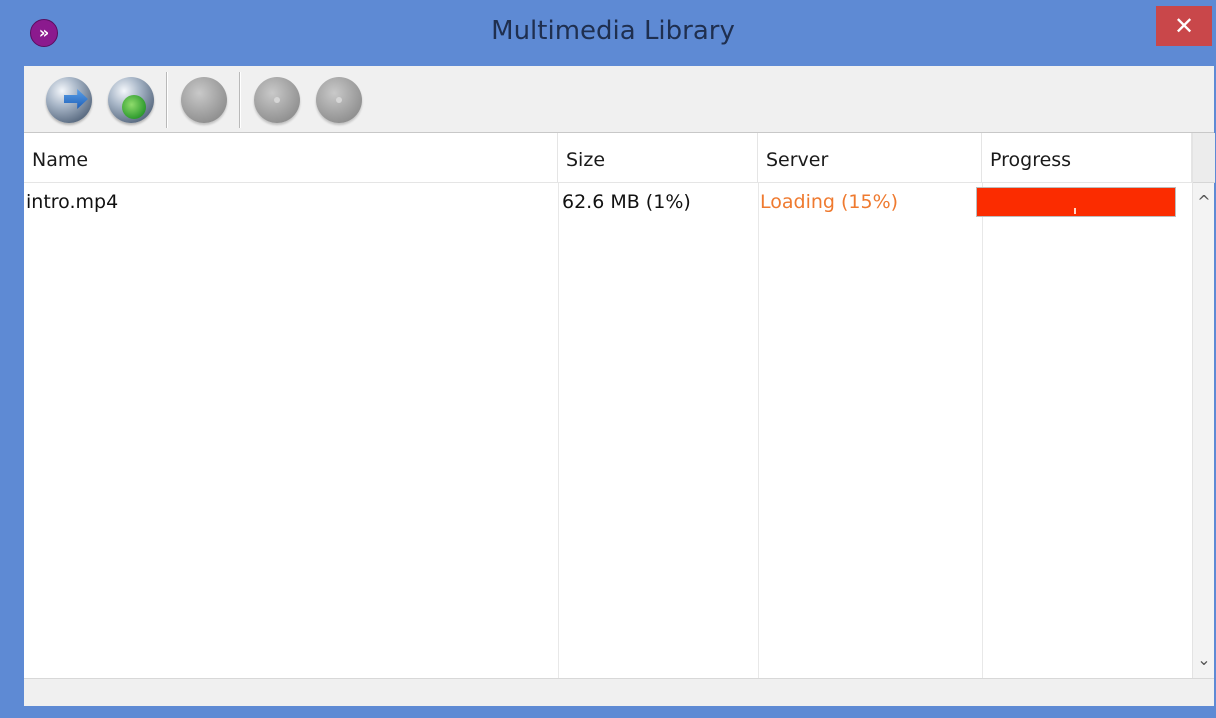  I want to click on status-bar, so click(619, 692).